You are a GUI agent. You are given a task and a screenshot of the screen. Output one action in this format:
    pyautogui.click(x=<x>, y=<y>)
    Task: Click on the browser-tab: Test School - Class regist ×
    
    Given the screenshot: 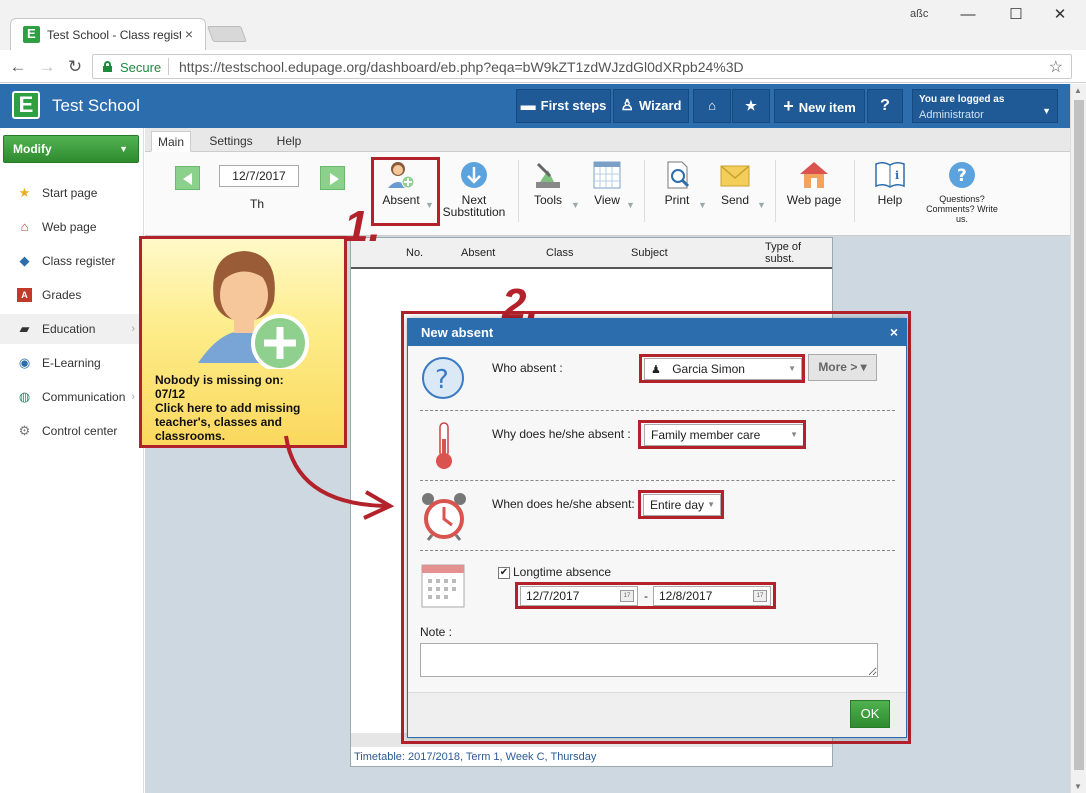 What is the action you would take?
    pyautogui.click(x=108, y=34)
    